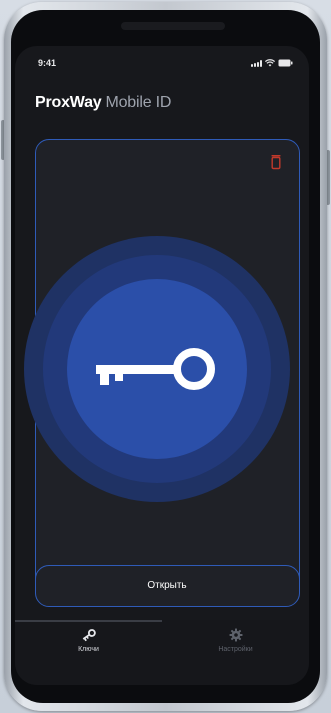 The width and height of the screenshot is (331, 713). I want to click on status-bar: 9:41, so click(162, 64).